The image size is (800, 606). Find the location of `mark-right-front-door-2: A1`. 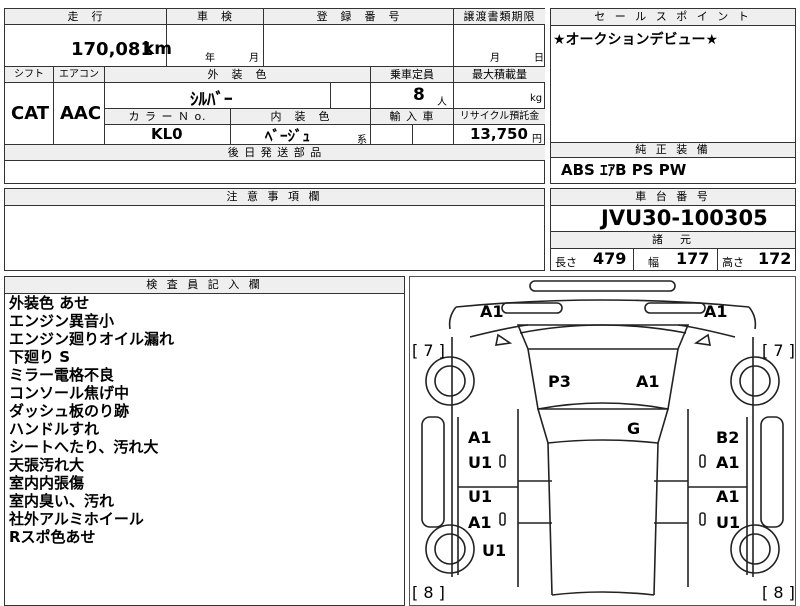

mark-right-front-door-2: A1 is located at coordinates (728, 462).